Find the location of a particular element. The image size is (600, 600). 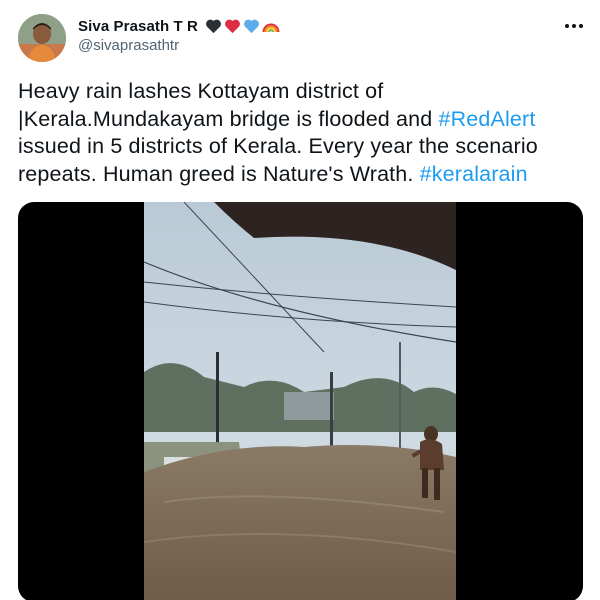

black-heart-icon is located at coordinates (213, 26).